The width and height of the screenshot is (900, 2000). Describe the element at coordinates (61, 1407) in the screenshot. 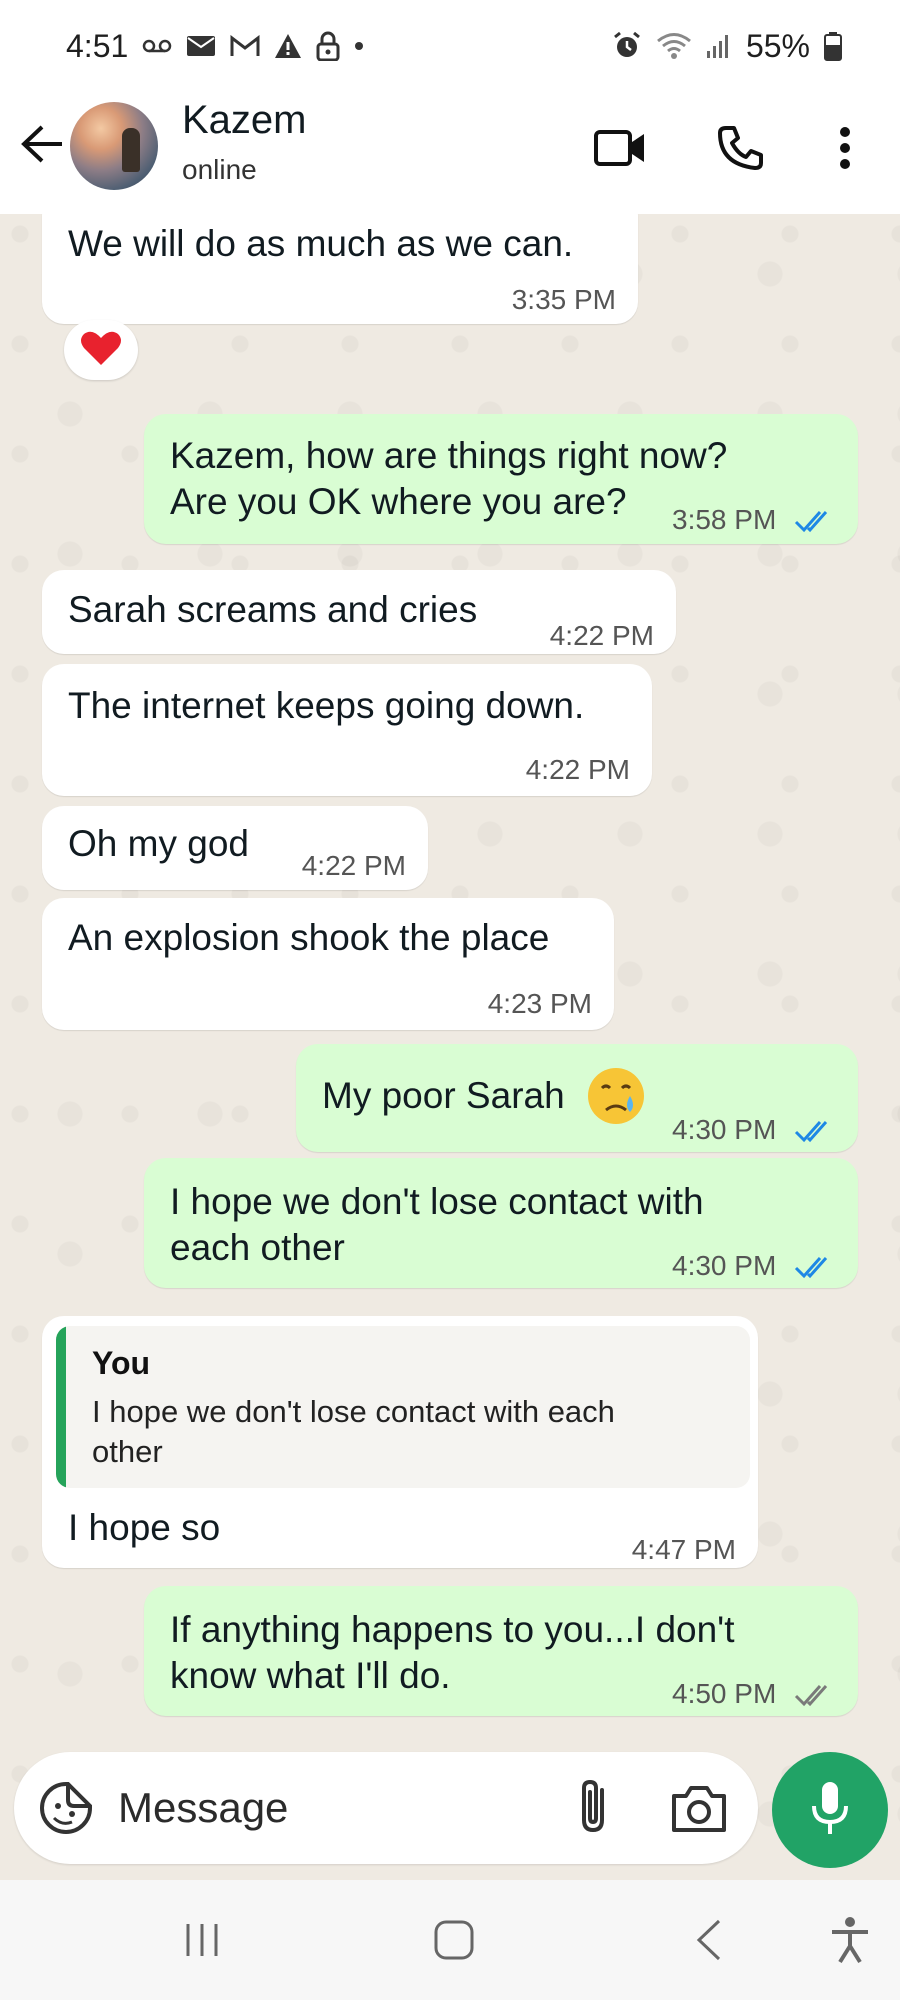

I see `quote-bar` at that location.